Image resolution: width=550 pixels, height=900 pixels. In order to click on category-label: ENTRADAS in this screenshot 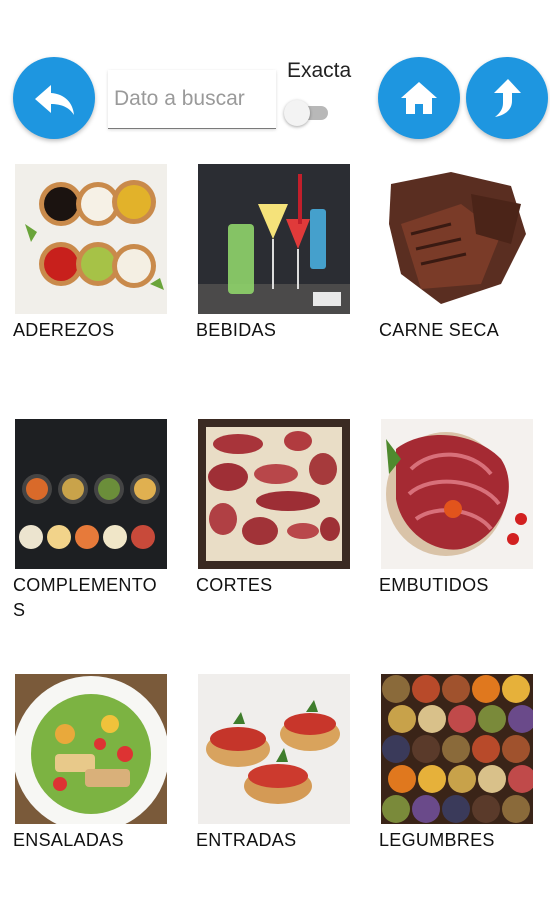, I will do `click(246, 840)`.